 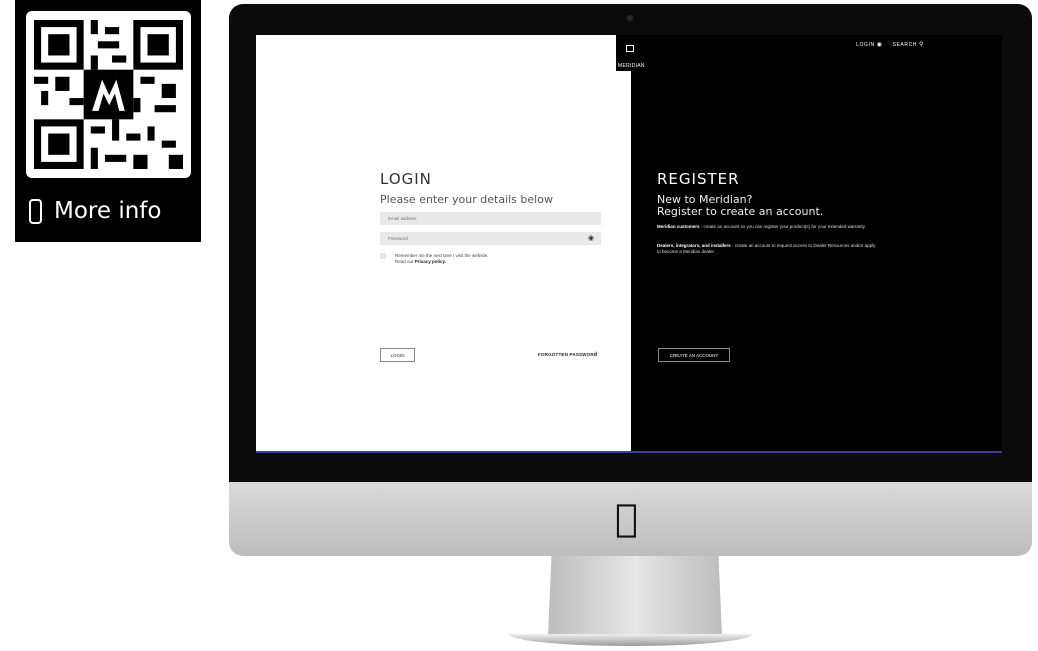 What do you see at coordinates (383, 256) in the screenshot?
I see `remember-checkbox` at bounding box center [383, 256].